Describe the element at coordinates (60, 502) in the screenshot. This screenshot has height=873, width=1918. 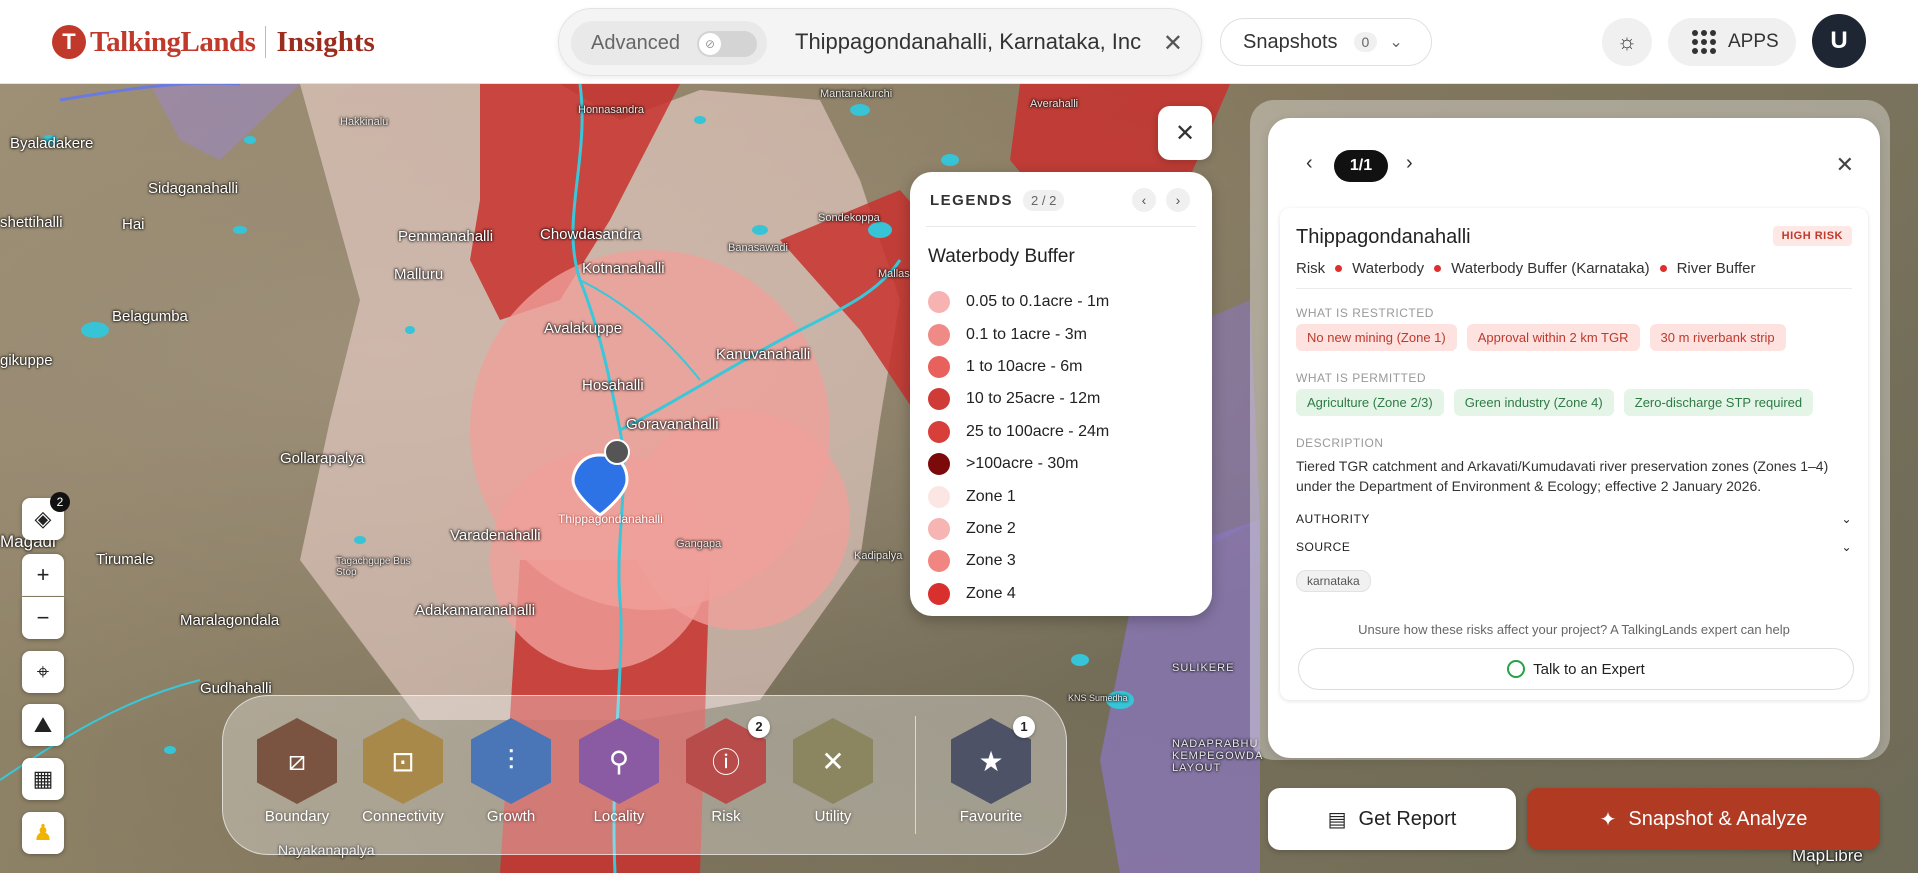
I see `layers-count-badge: 2` at that location.